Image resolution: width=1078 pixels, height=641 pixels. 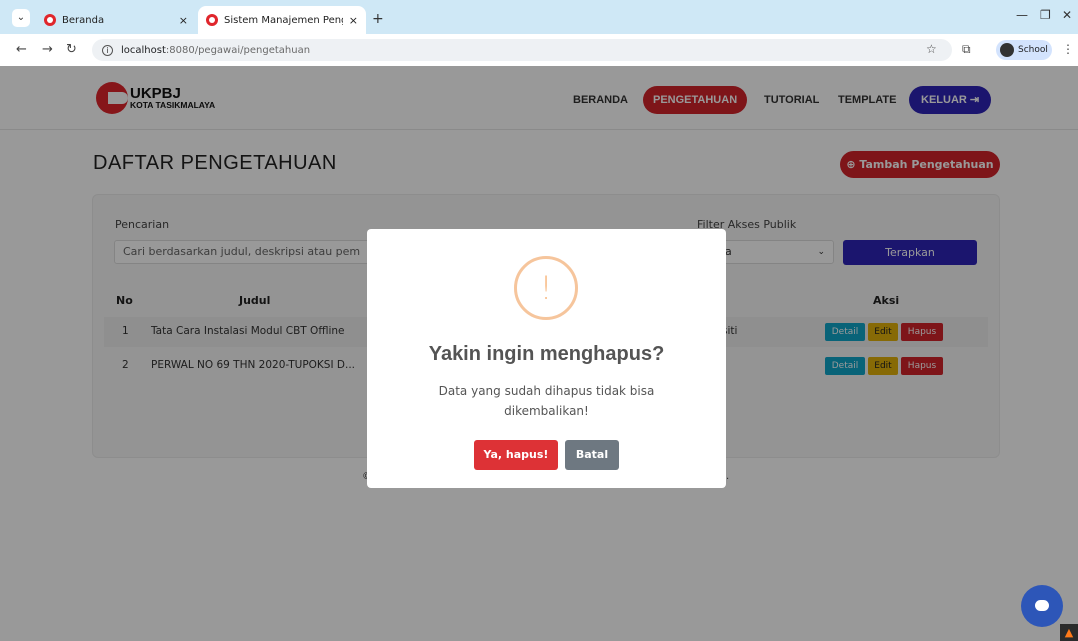 I want to click on flame-icon: ▲, so click(x=1069, y=632).